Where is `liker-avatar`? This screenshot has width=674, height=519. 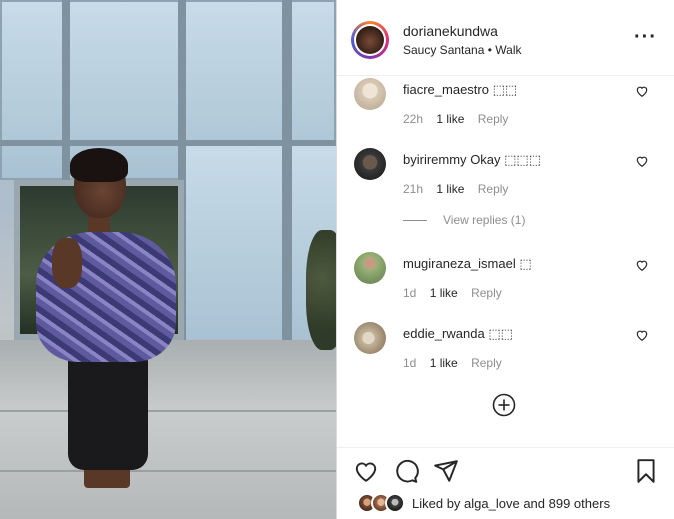
liker-avatar is located at coordinates (395, 503).